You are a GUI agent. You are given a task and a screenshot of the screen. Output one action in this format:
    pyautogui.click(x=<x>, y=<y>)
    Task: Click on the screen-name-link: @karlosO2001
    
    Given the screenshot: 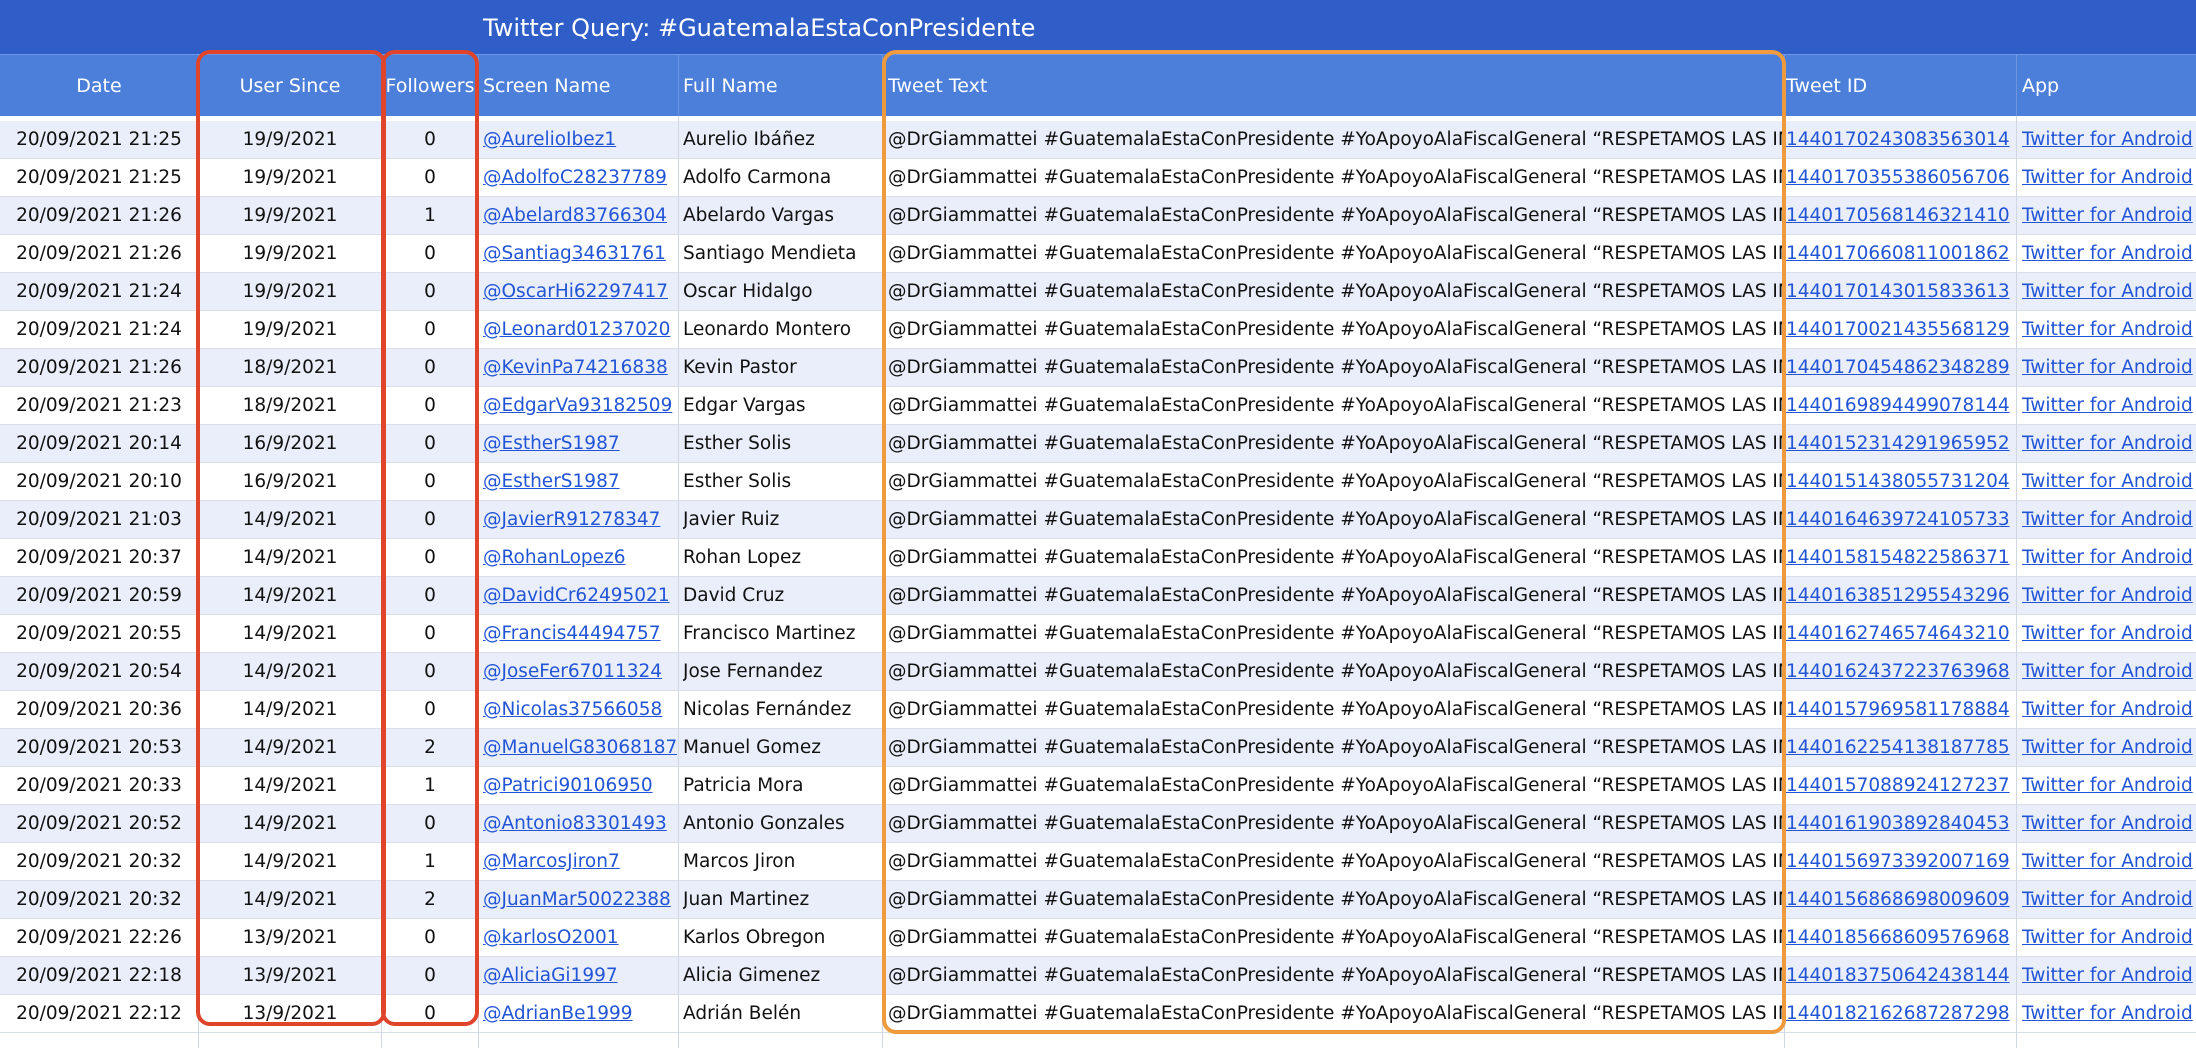 What is the action you would take?
    pyautogui.click(x=580, y=938)
    